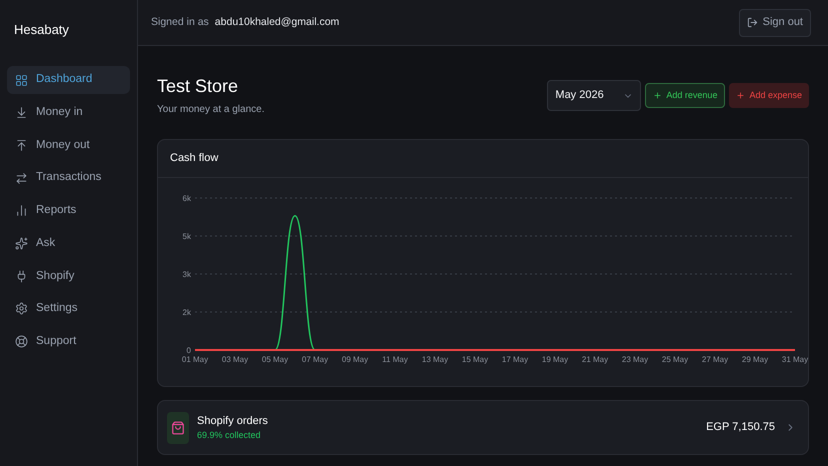 The image size is (828, 466). I want to click on month-select: May 2026, so click(594, 95).